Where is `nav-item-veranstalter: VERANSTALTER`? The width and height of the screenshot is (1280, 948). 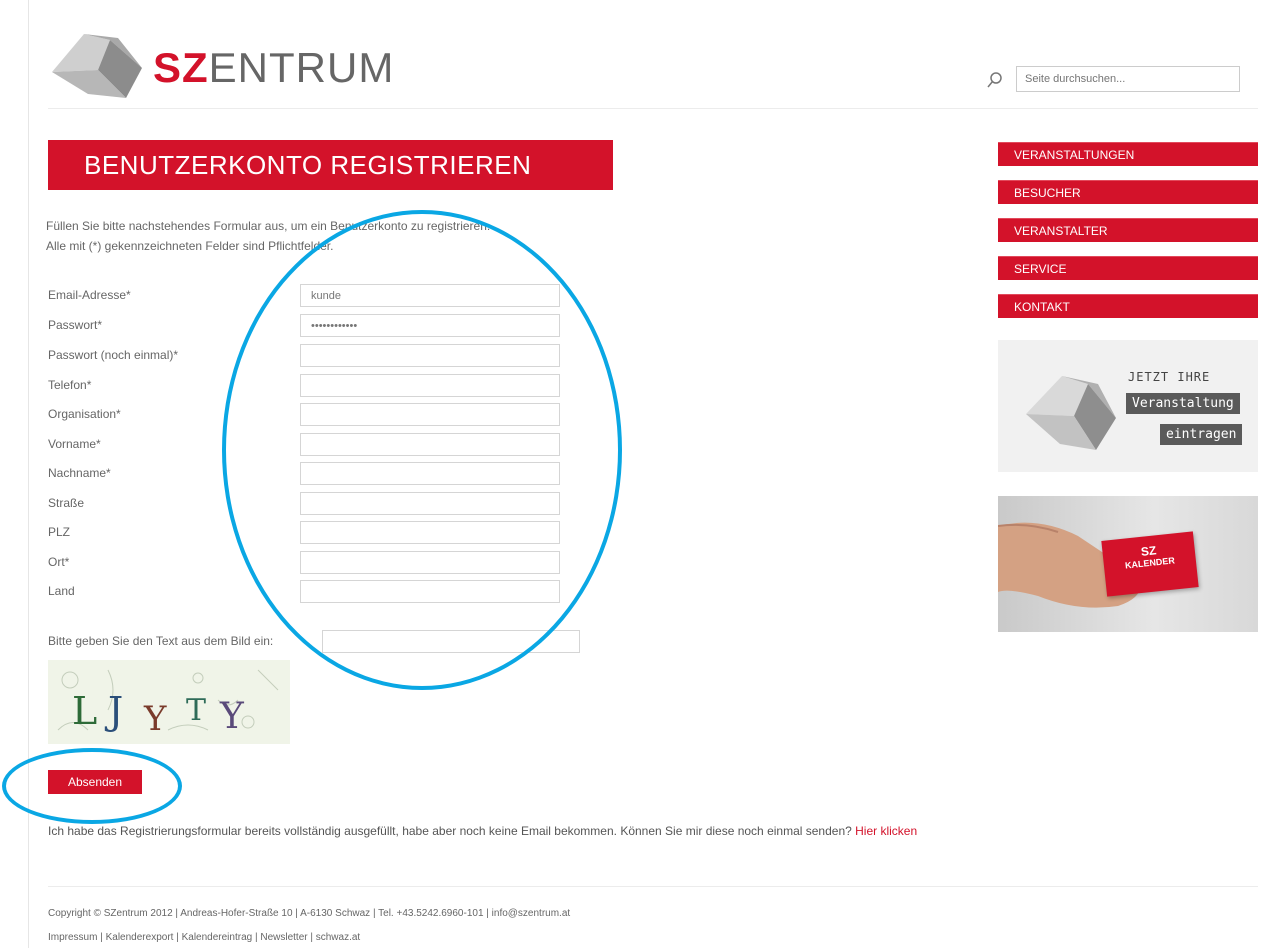 nav-item-veranstalter: VERANSTALTER is located at coordinates (1128, 230).